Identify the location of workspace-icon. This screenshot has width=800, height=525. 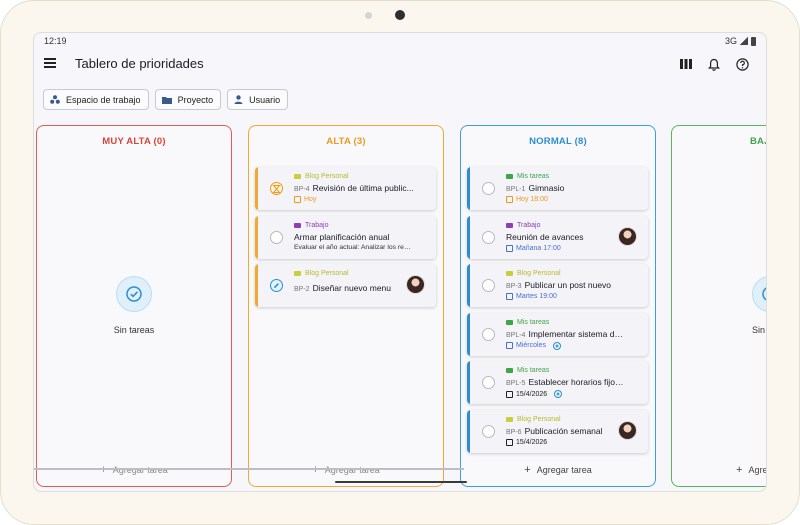
(55, 99).